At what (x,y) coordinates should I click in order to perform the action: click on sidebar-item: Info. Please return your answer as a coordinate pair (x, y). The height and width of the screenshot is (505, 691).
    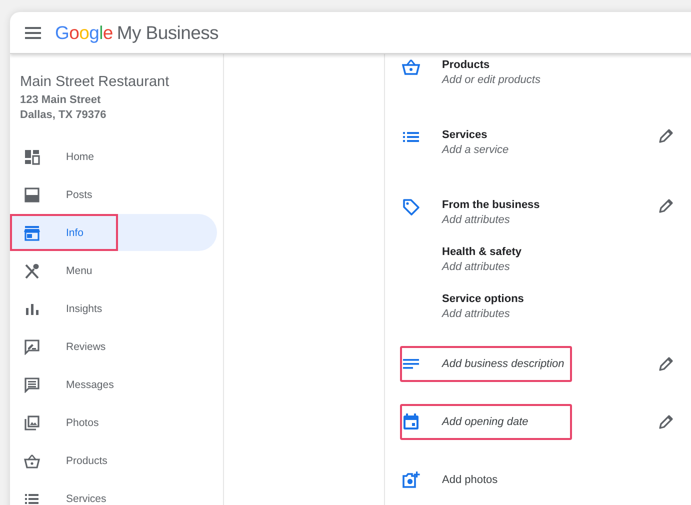
    Looking at the image, I should click on (113, 232).